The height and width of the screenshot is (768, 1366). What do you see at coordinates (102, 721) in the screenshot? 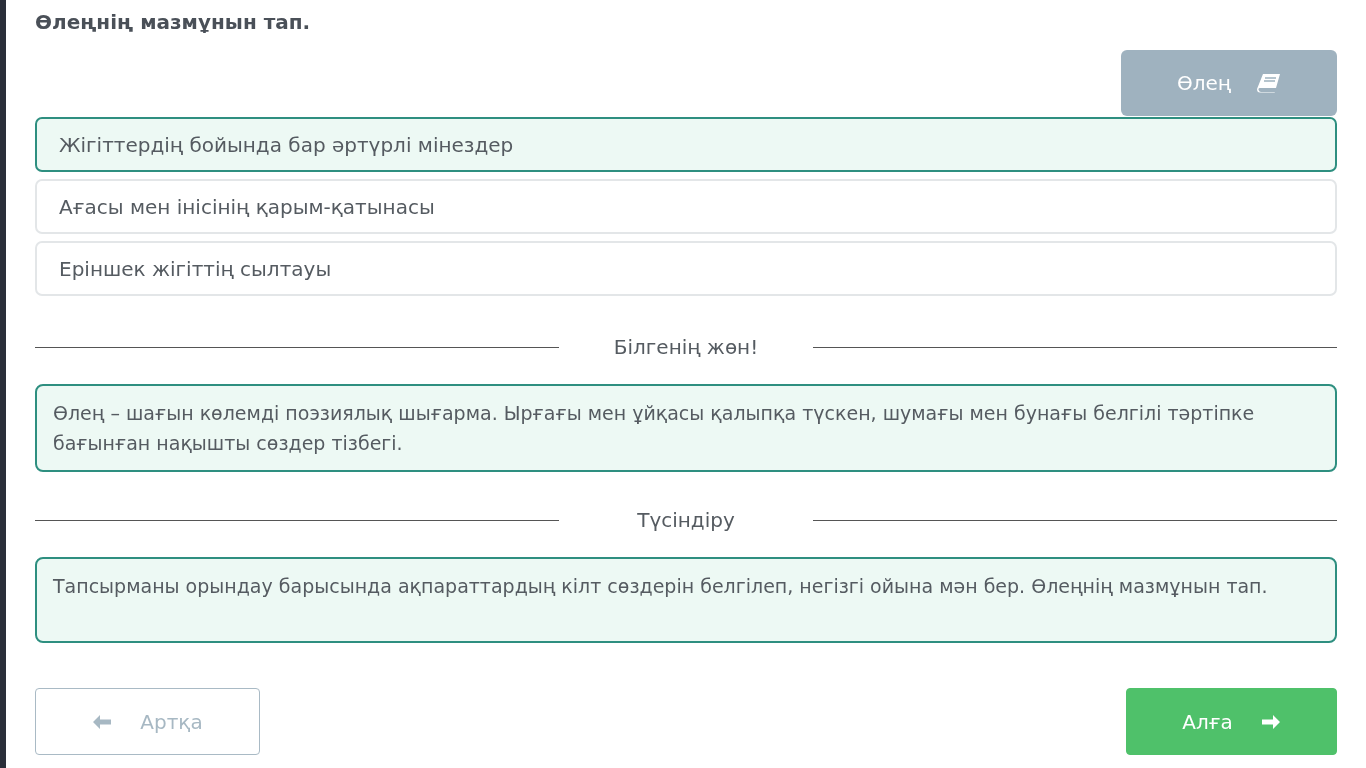
I see `arrow-left-icon` at bounding box center [102, 721].